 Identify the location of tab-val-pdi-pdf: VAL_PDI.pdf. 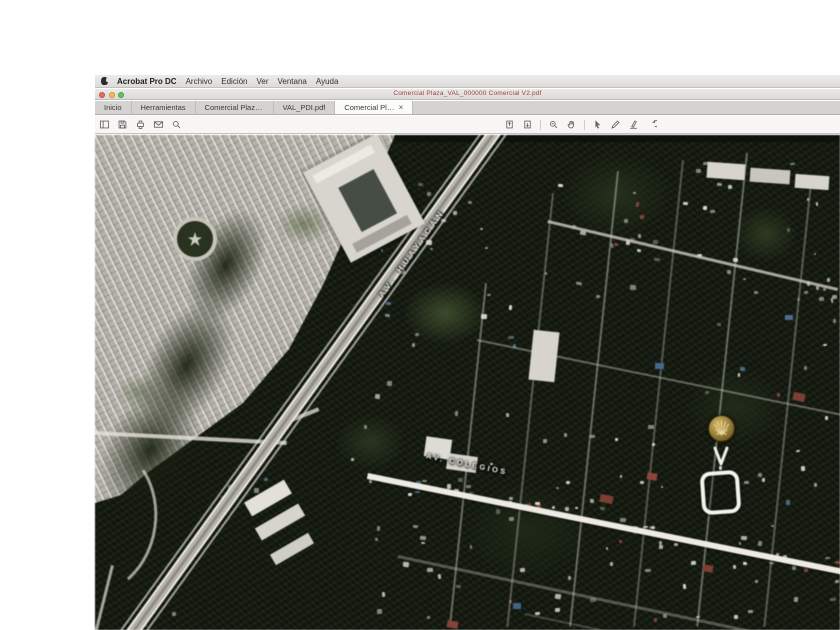
(305, 107).